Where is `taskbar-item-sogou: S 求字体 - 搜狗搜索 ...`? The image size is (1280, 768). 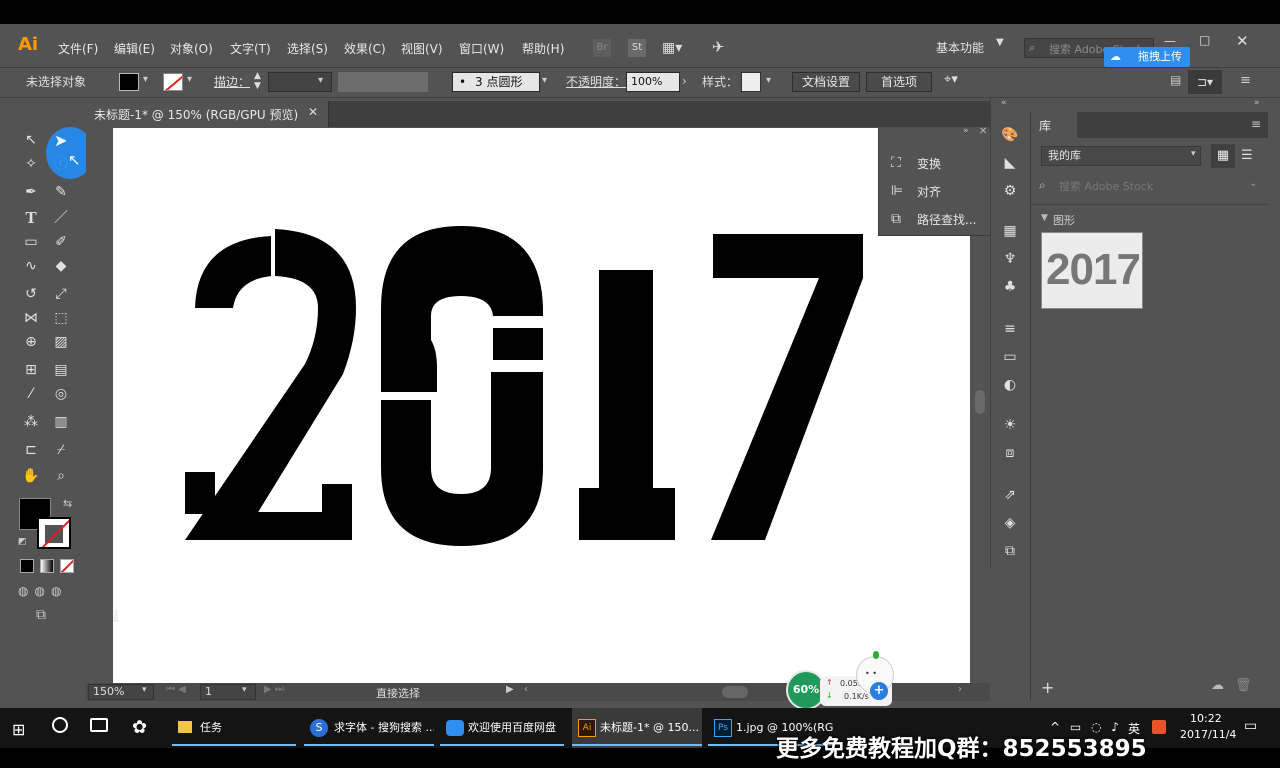
taskbar-item-sogou: S 求字体 - 搜狗搜索 ... is located at coordinates (369, 728).